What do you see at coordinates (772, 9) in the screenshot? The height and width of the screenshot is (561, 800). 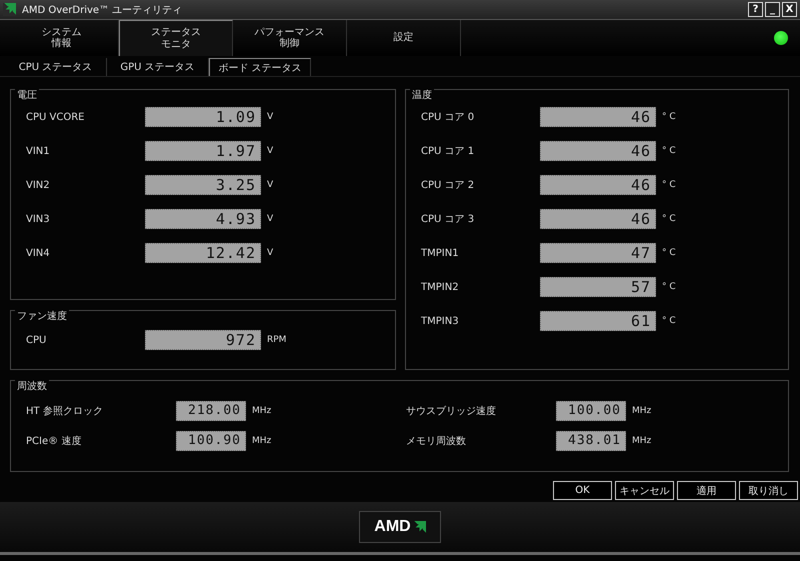 I see `window-control-button: _` at bounding box center [772, 9].